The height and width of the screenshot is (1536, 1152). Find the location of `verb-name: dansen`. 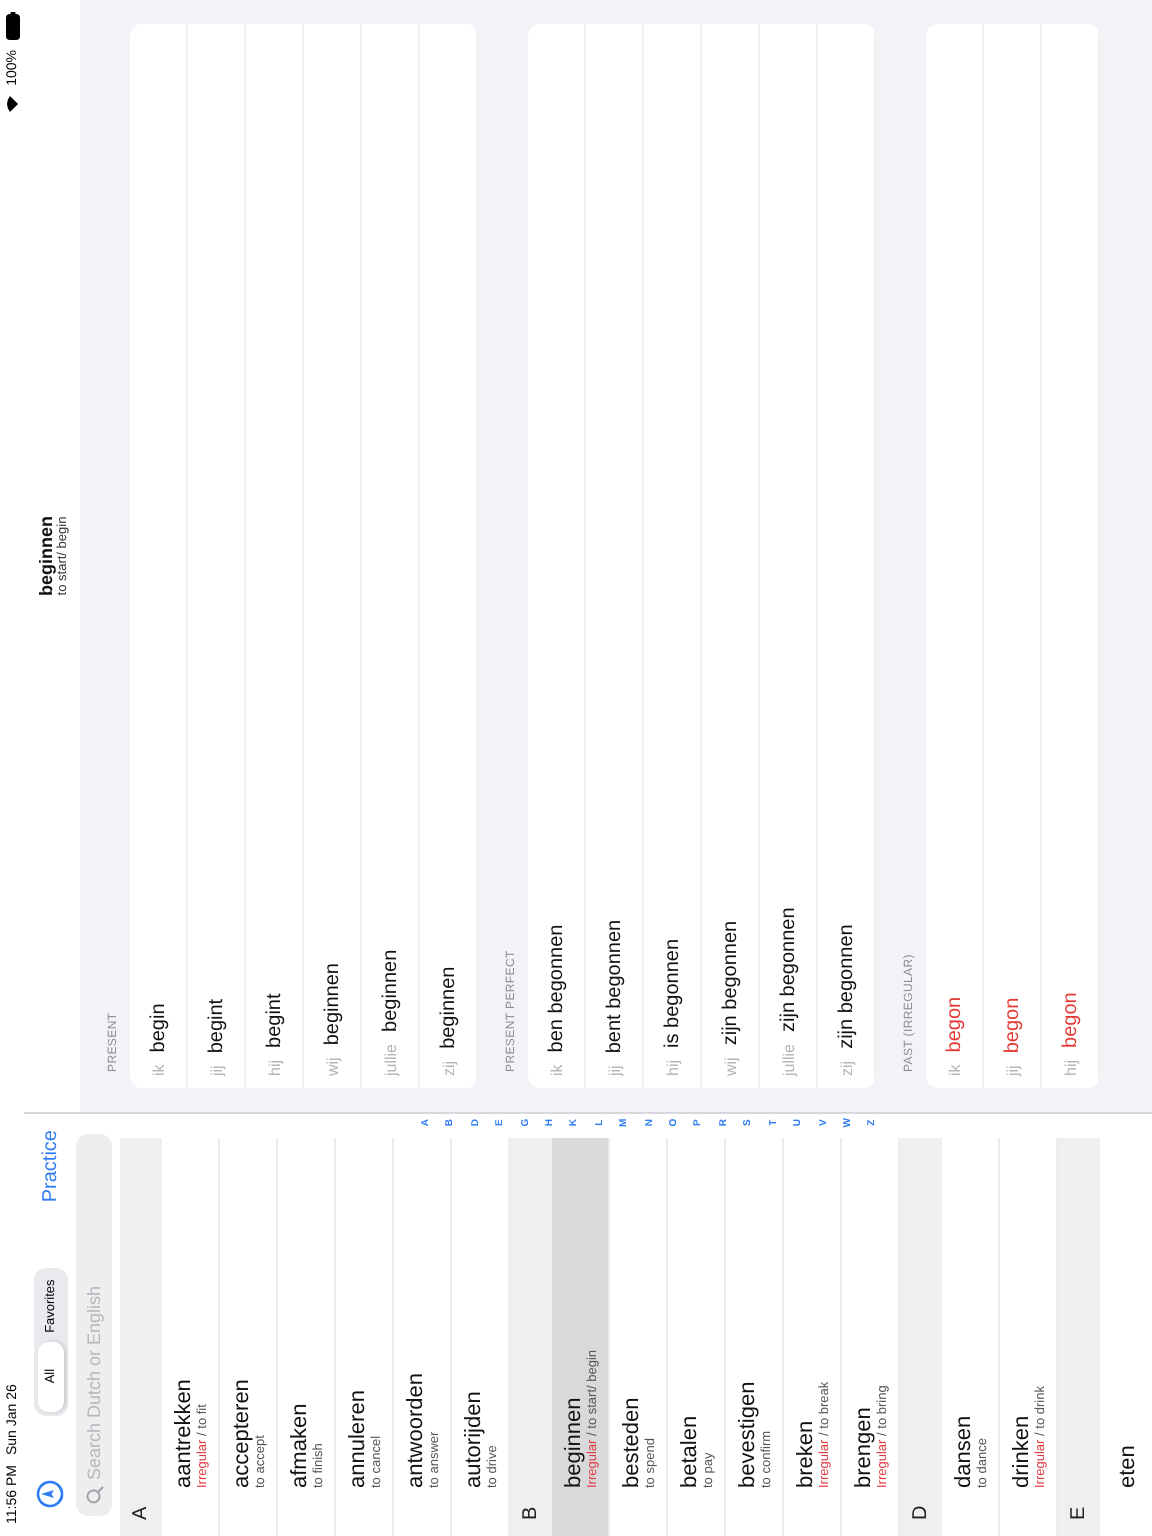

verb-name: dansen is located at coordinates (963, 1451).